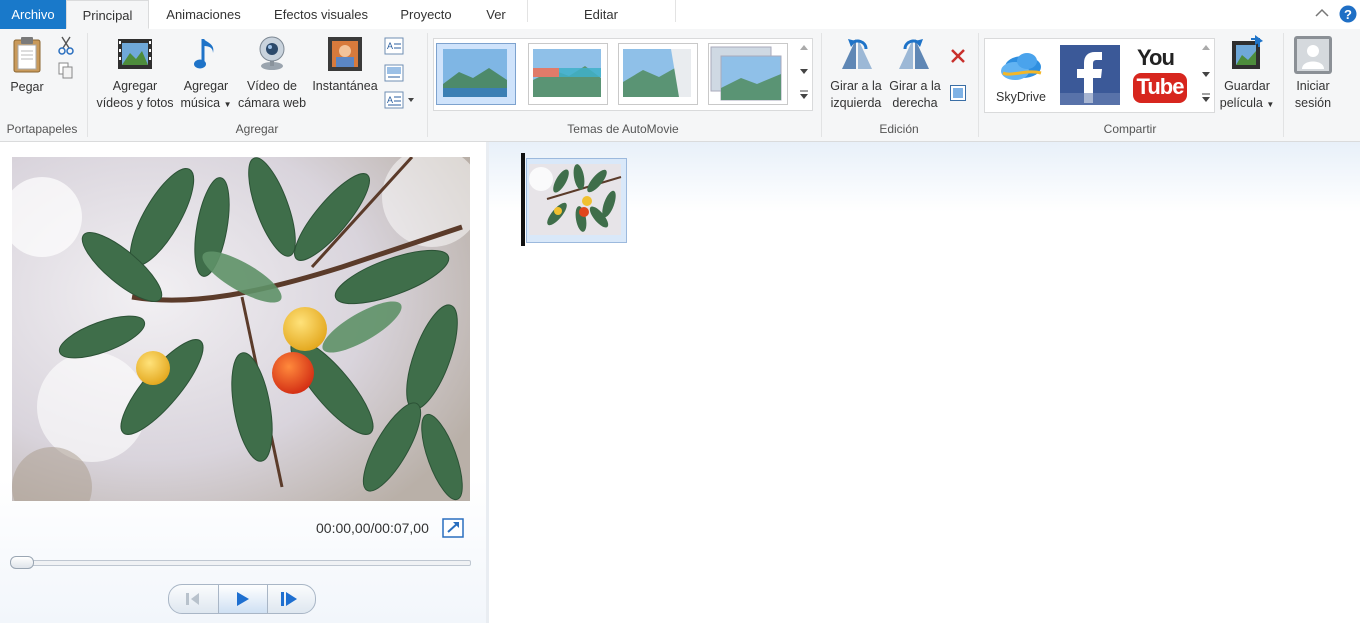 The height and width of the screenshot is (623, 1360). What do you see at coordinates (1021, 66) in the screenshot?
I see `skydrive-cloud-icon` at bounding box center [1021, 66].